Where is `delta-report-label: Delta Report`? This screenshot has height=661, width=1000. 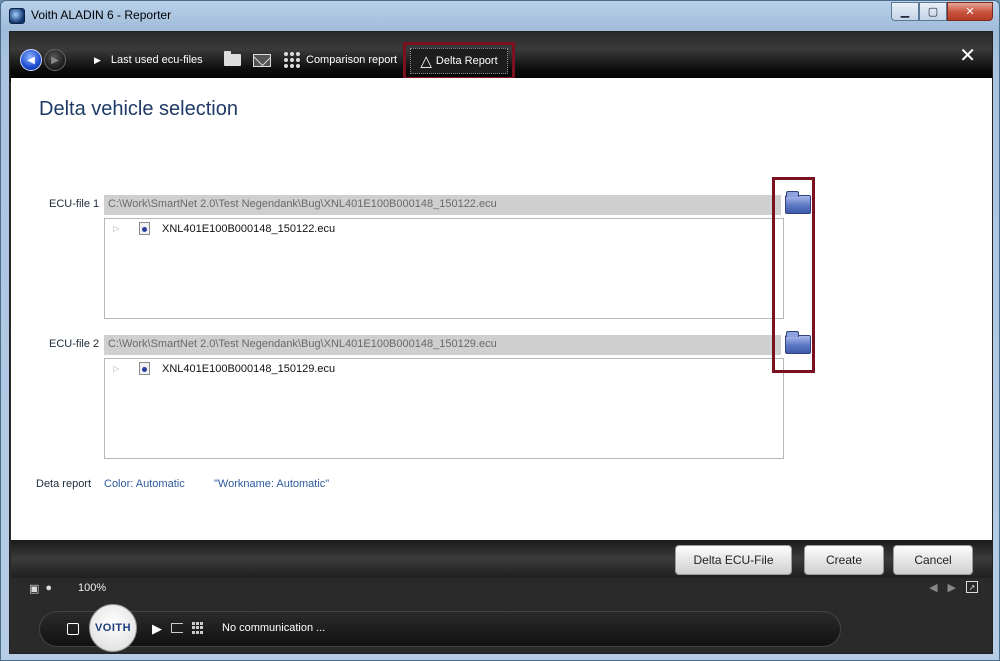
delta-report-label: Delta Report is located at coordinates (466, 61).